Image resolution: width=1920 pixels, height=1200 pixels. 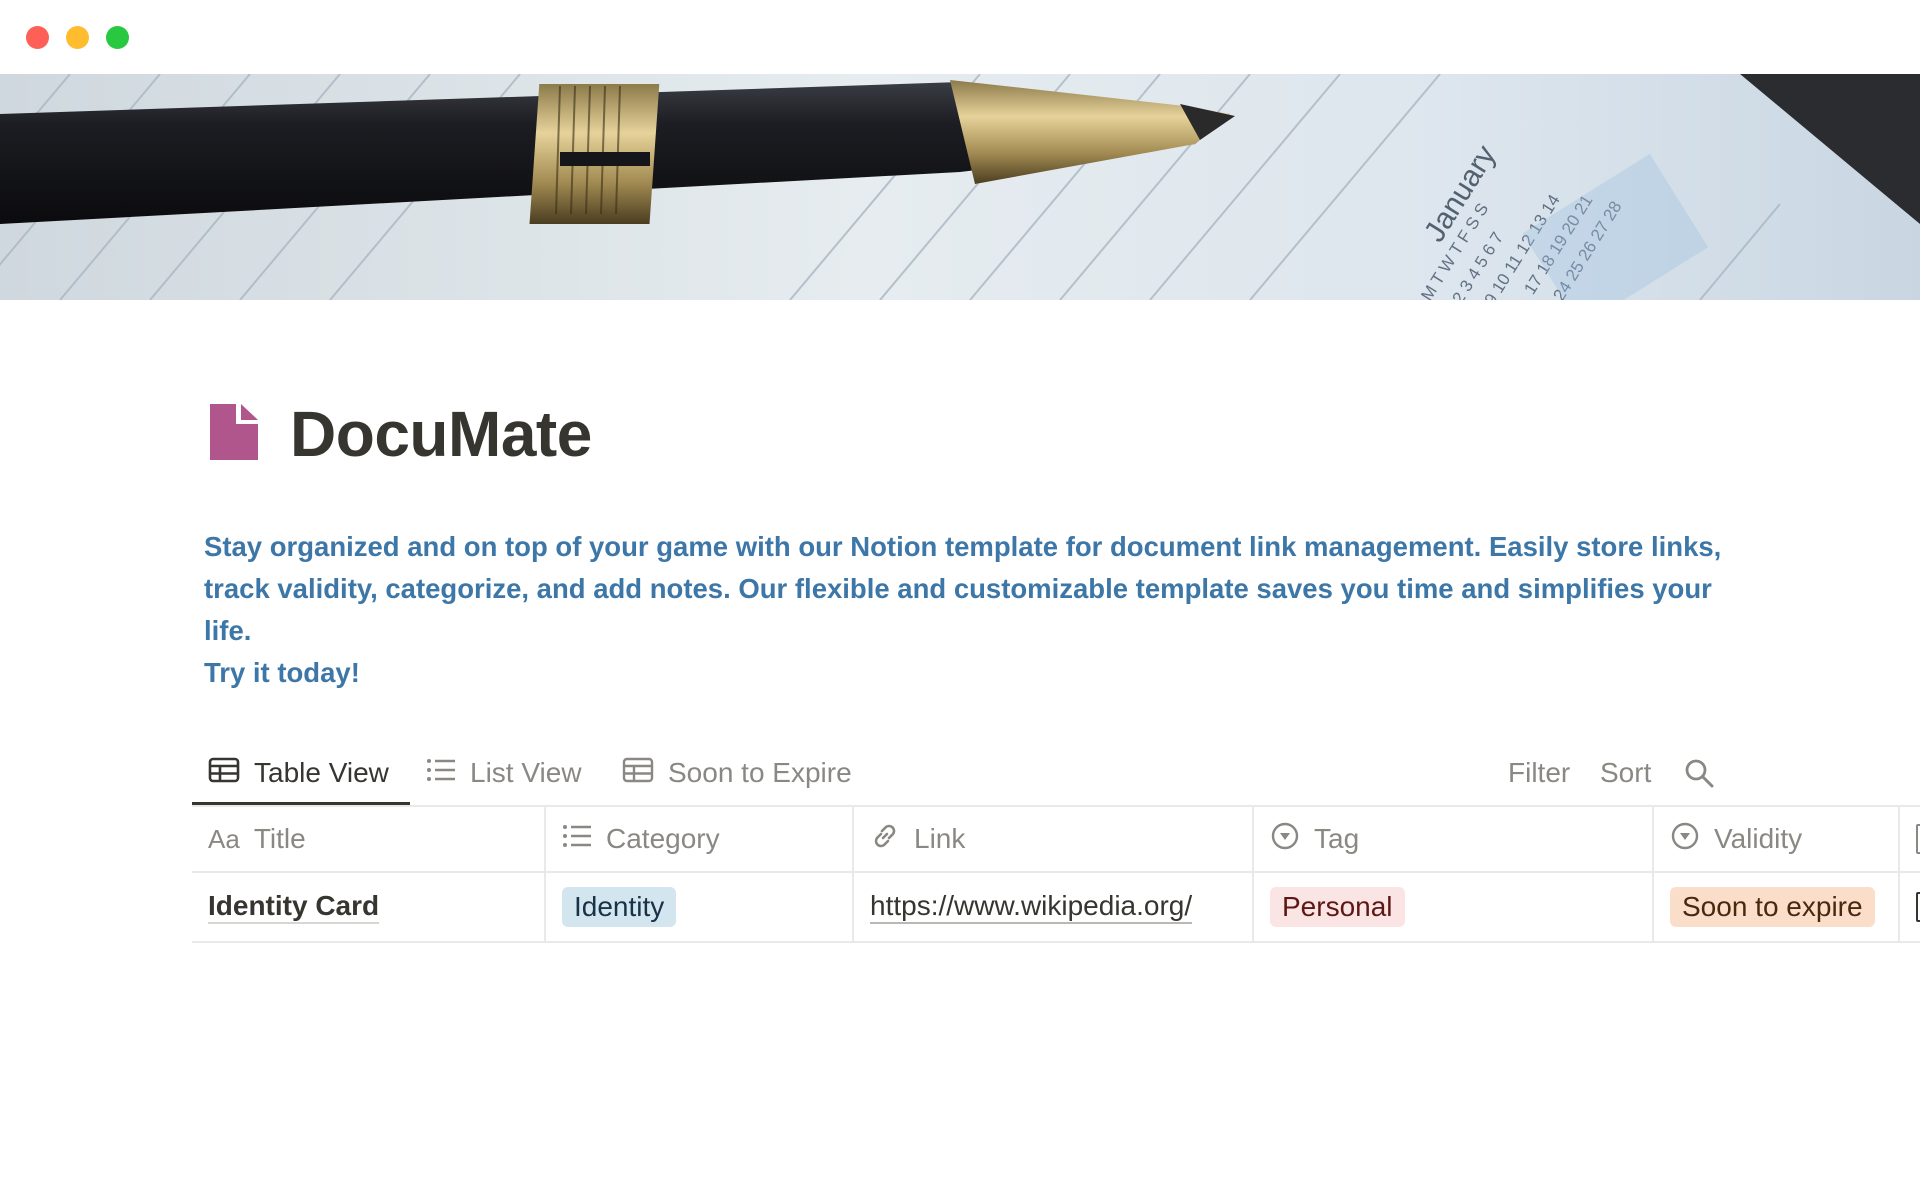 I want to click on maximize-window-button, so click(x=117, y=37).